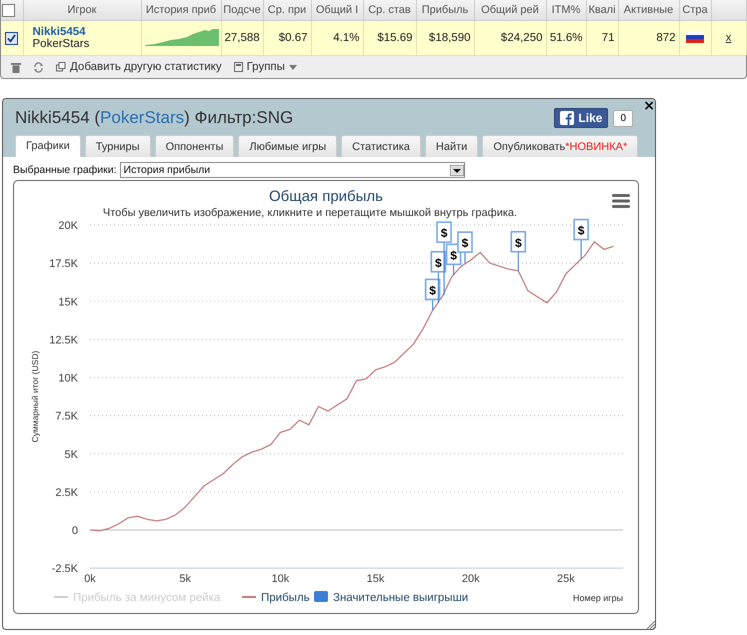 This screenshot has width=747, height=635. Describe the element at coordinates (566, 38) in the screenshot. I see `table-cell: 51.6%` at that location.